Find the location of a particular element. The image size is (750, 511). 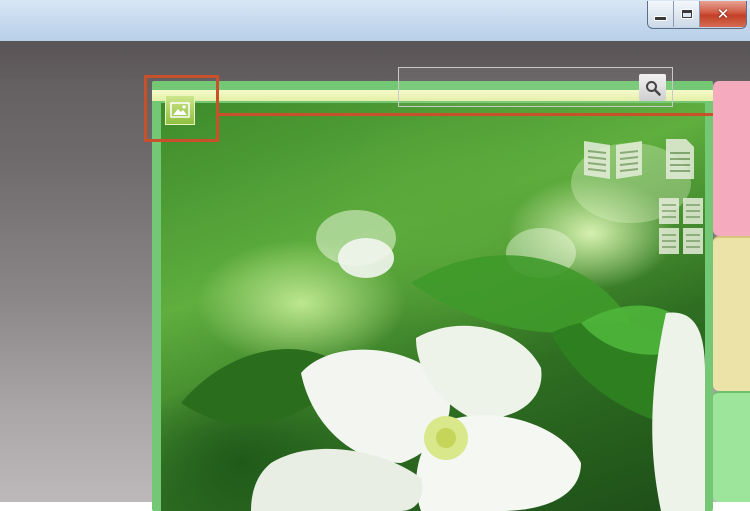

maximize-button is located at coordinates (687, 14).